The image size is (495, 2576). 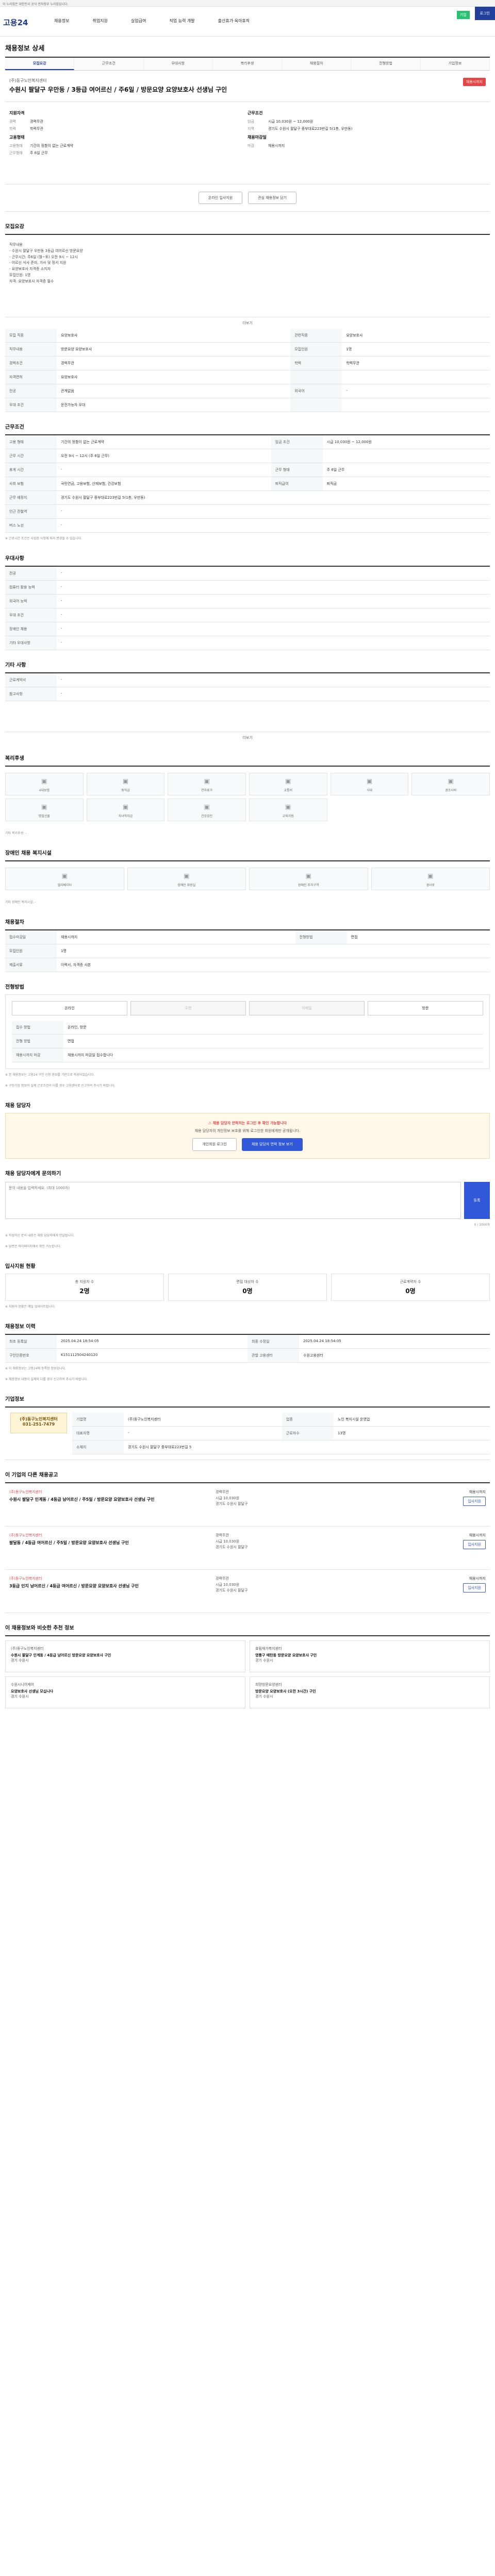 What do you see at coordinates (234, 21) in the screenshot?
I see `nav-item: 출산휴가·육아휴직` at bounding box center [234, 21].